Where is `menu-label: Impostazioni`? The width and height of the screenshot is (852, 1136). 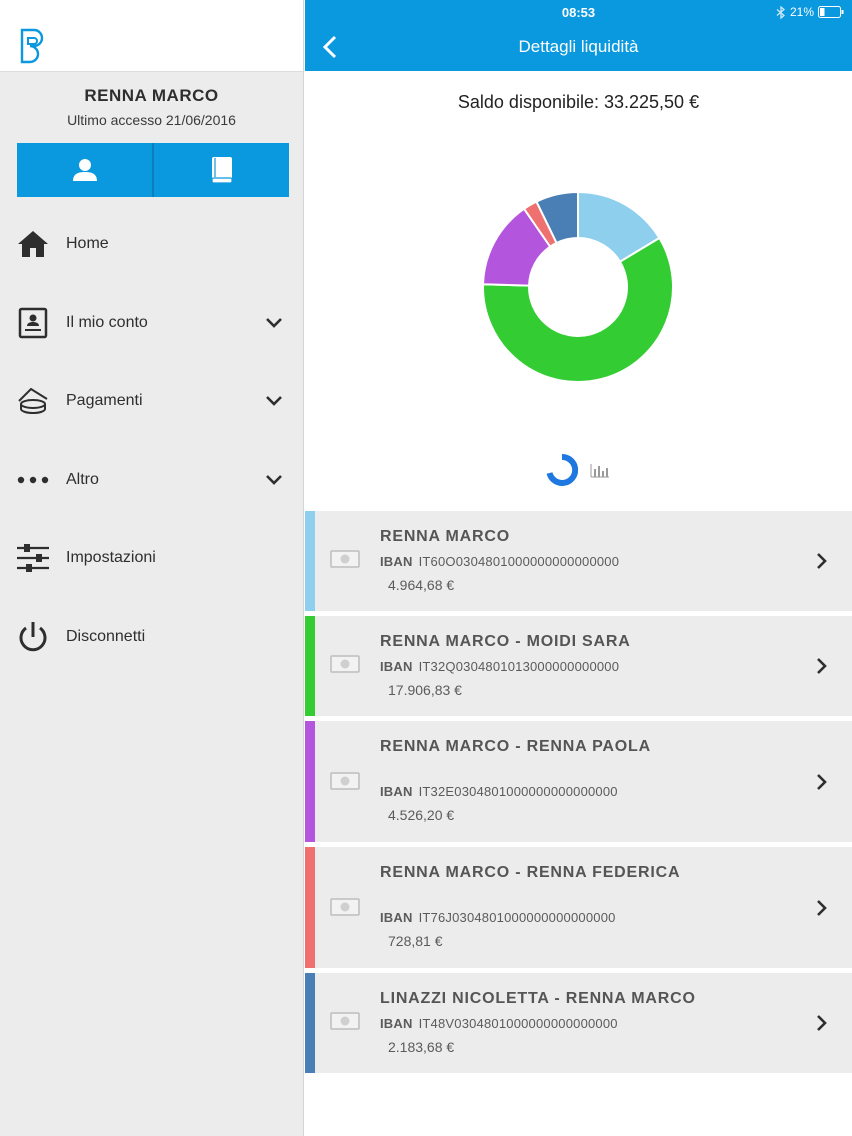 menu-label: Impostazioni is located at coordinates (111, 558).